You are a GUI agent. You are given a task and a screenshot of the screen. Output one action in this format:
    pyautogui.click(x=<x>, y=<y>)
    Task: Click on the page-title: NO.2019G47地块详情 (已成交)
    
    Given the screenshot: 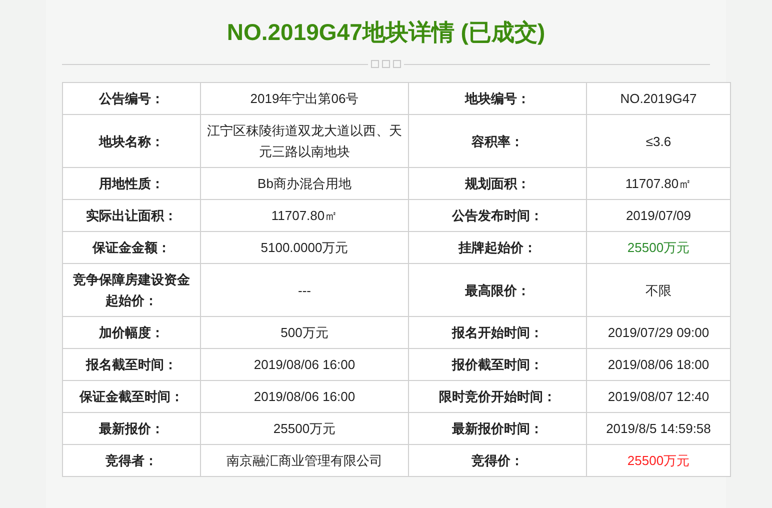 What is the action you would take?
    pyautogui.click(x=386, y=32)
    